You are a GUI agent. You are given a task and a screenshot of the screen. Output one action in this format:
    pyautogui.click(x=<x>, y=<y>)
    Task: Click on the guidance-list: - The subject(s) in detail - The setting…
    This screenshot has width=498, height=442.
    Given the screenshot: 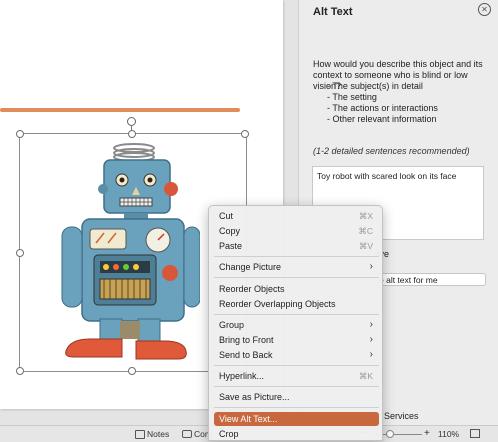 What is the action you would take?
    pyautogui.click(x=375, y=103)
    